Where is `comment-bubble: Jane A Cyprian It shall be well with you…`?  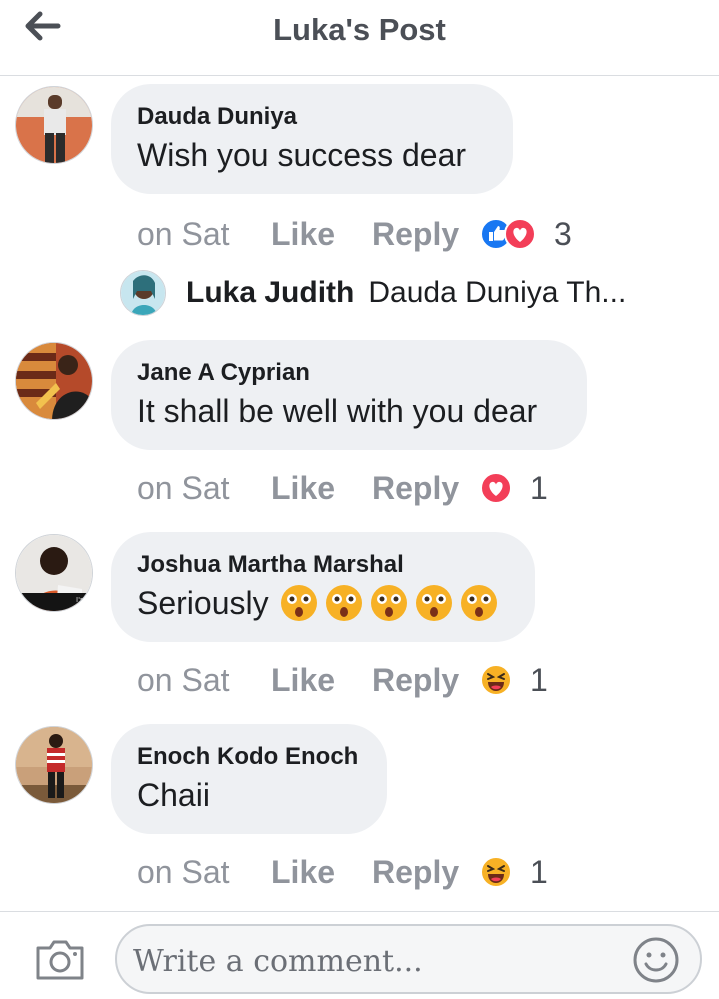 comment-bubble: Jane A Cyprian It shall be well with you… is located at coordinates (349, 395).